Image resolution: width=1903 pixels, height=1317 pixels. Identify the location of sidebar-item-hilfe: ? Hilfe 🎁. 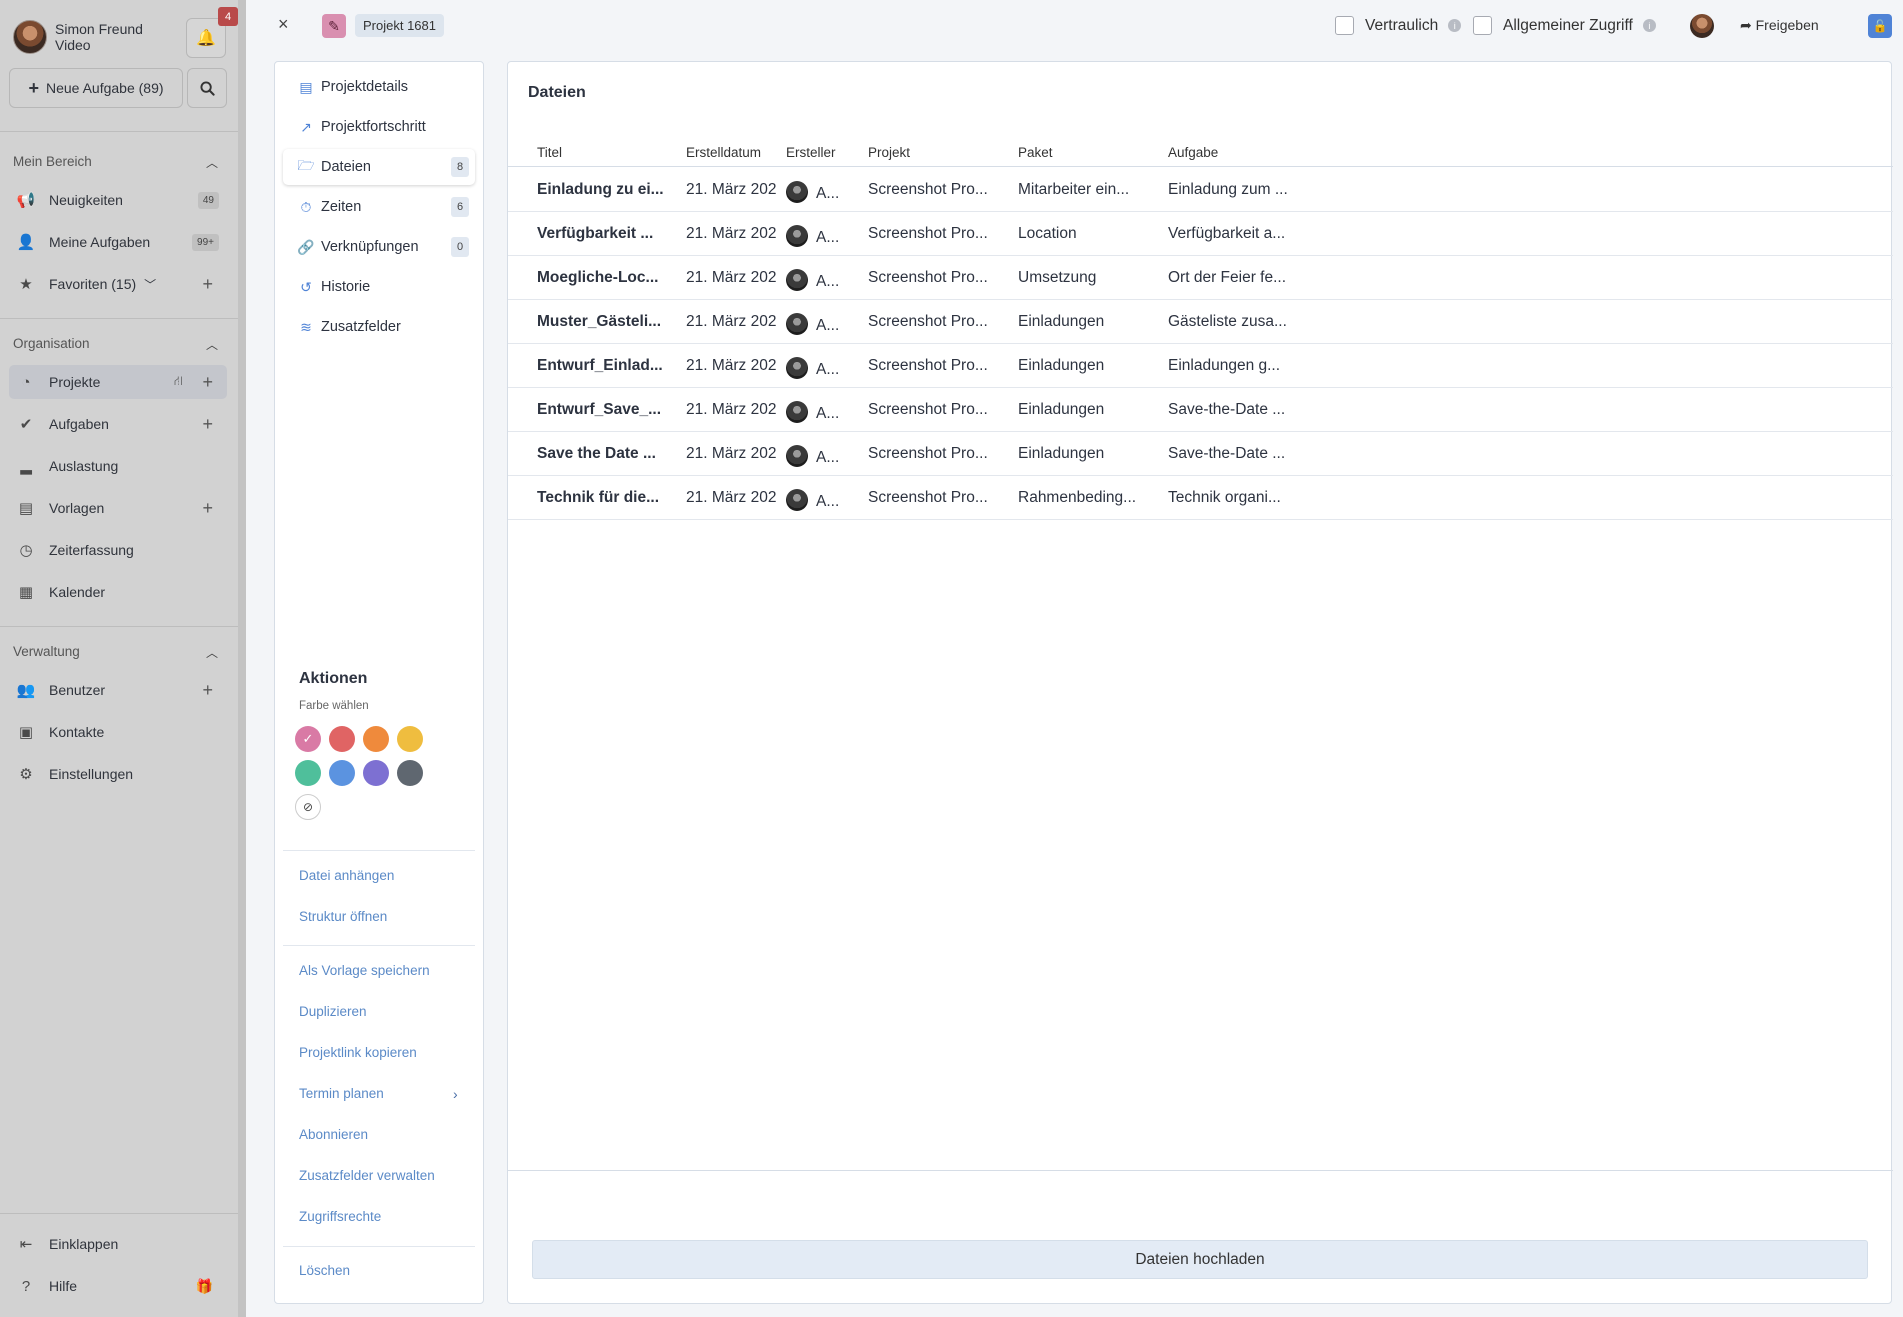
(118, 1286).